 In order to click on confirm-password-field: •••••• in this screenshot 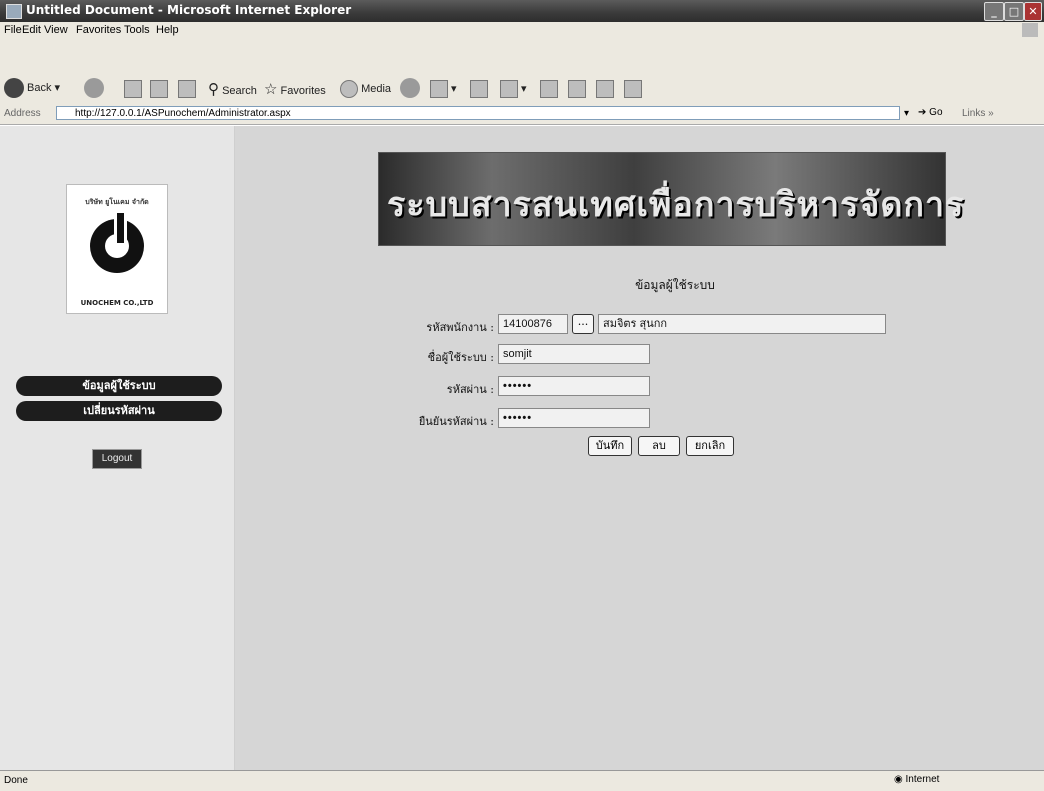, I will do `click(574, 418)`.